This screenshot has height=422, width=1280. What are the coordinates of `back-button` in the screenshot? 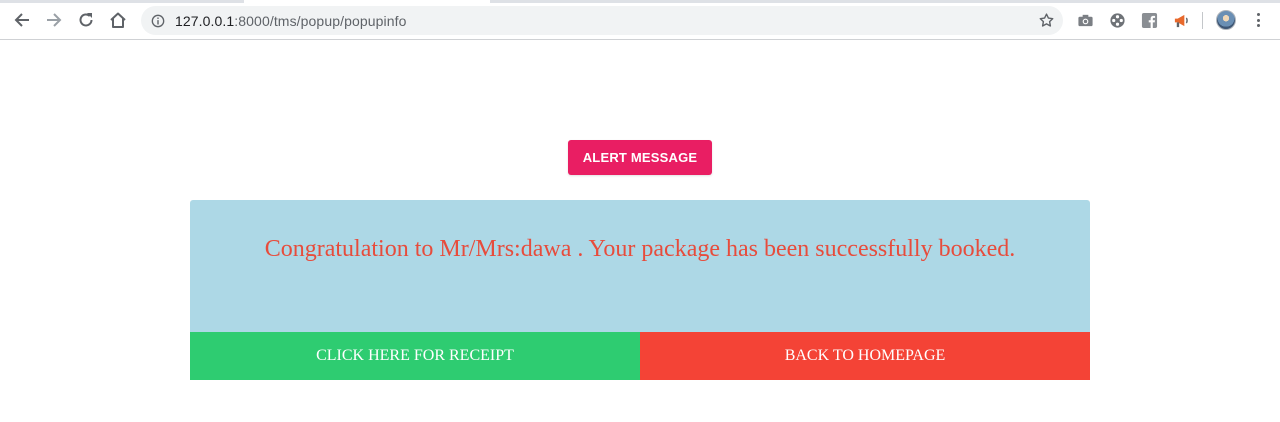 It's located at (22, 20).